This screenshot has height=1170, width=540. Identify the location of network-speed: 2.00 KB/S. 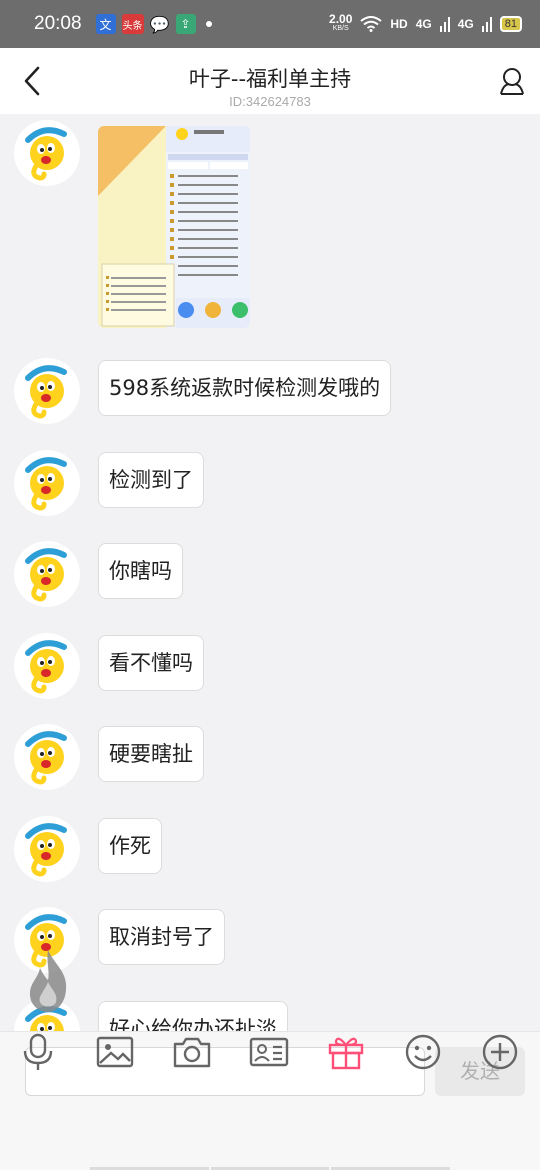
(341, 23).